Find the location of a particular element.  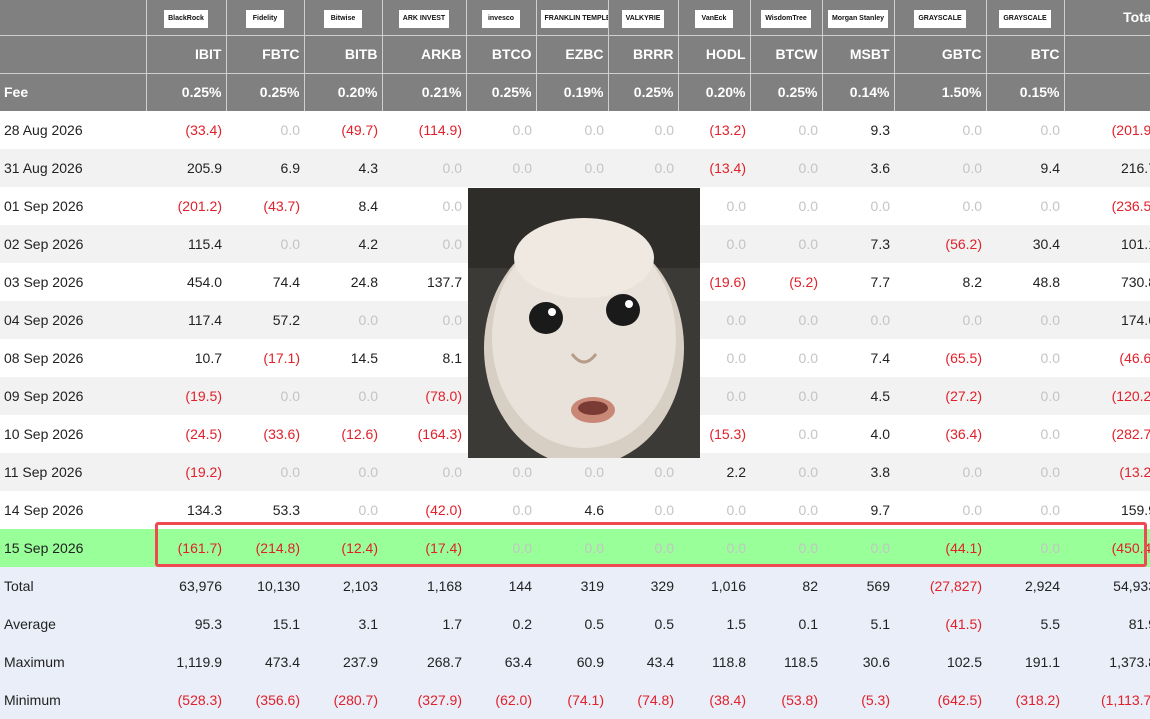

date-cell: 02 Sep 2026 is located at coordinates (73, 244).